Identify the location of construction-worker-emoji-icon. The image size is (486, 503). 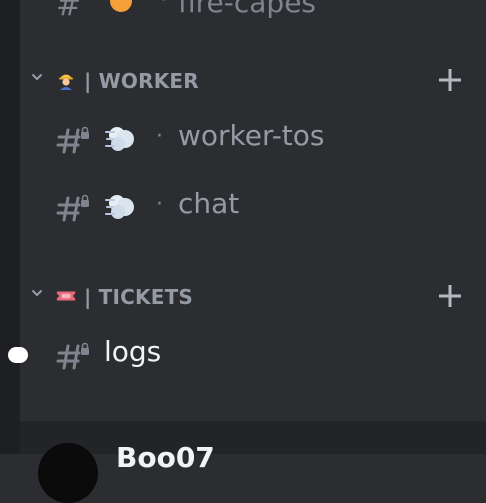
(66, 82).